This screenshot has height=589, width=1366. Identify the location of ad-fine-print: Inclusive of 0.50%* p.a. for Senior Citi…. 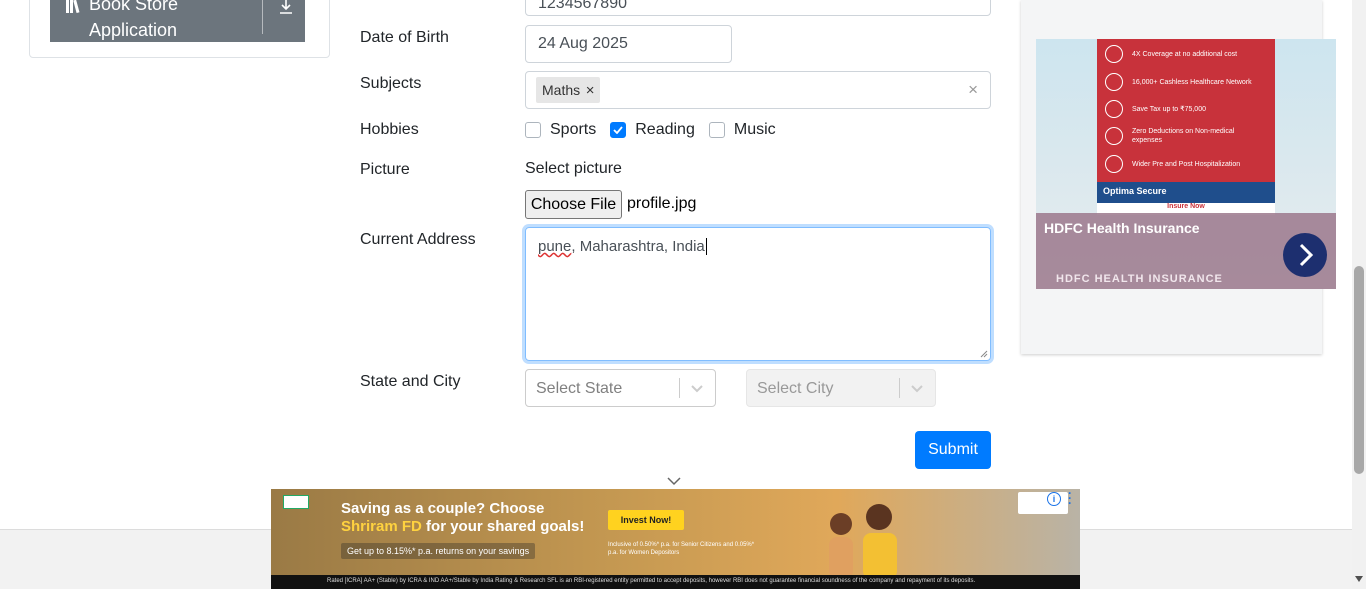
(681, 549).